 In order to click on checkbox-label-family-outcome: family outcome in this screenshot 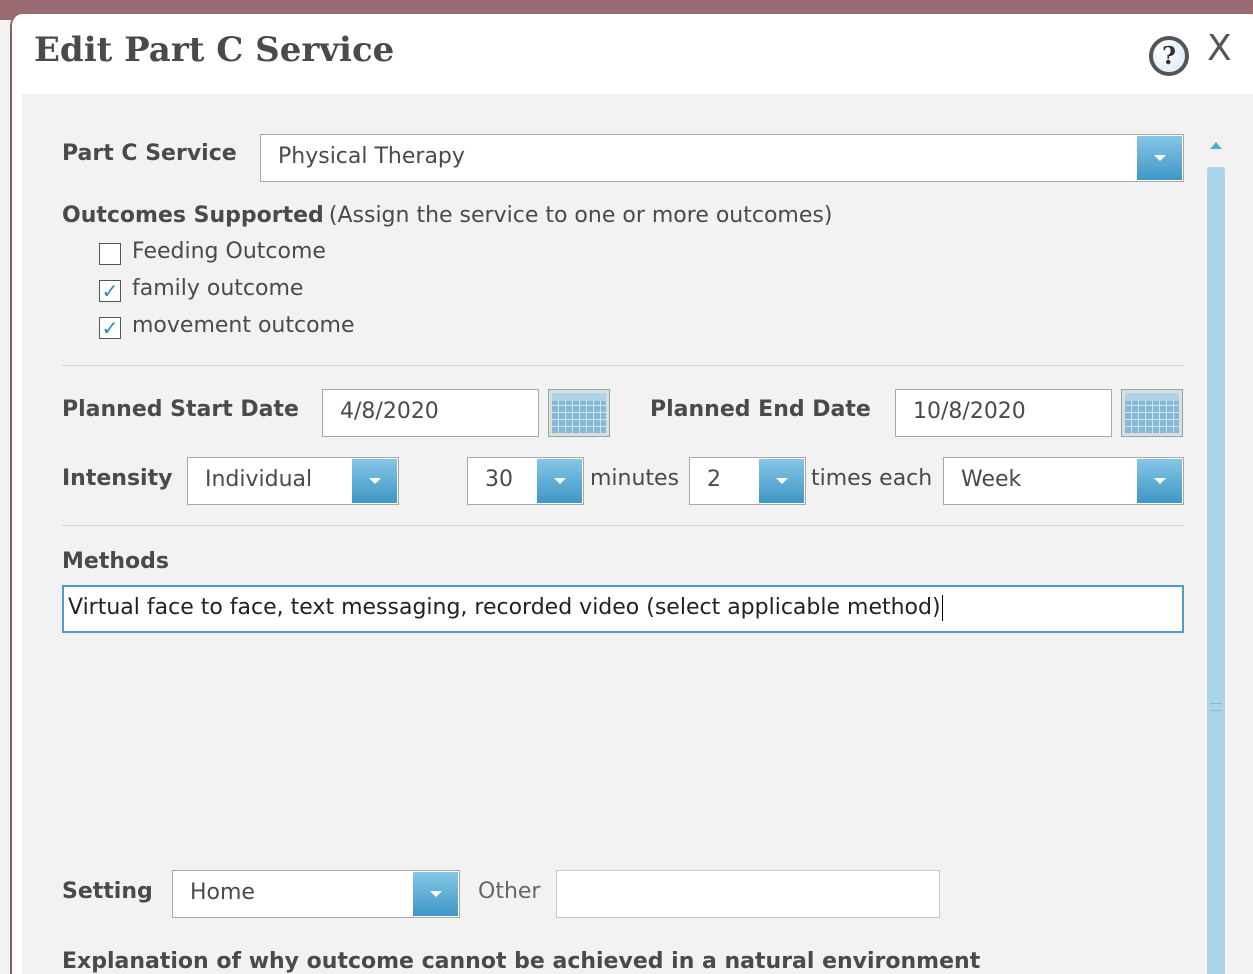, I will do `click(218, 288)`.